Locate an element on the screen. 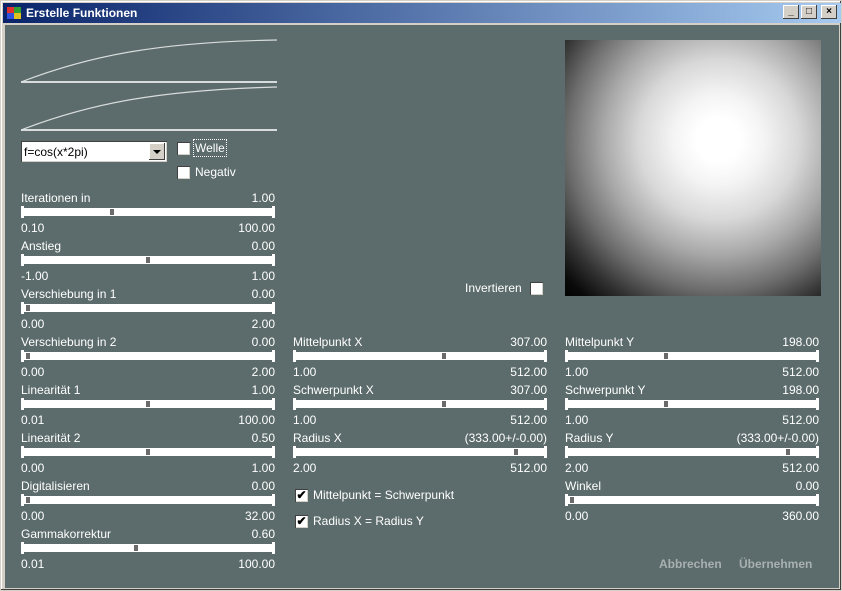  gradient-preview-image is located at coordinates (693, 168).